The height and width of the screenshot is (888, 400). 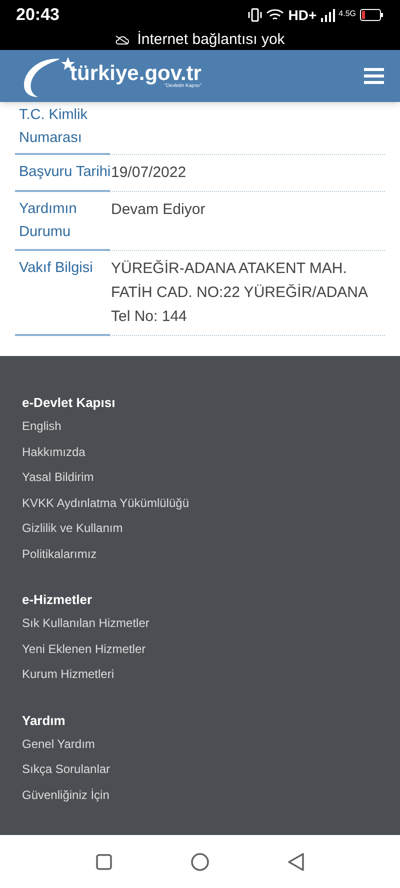 What do you see at coordinates (200, 623) in the screenshot?
I see `footer-link: Sık Kullanılan Hizmetler` at bounding box center [200, 623].